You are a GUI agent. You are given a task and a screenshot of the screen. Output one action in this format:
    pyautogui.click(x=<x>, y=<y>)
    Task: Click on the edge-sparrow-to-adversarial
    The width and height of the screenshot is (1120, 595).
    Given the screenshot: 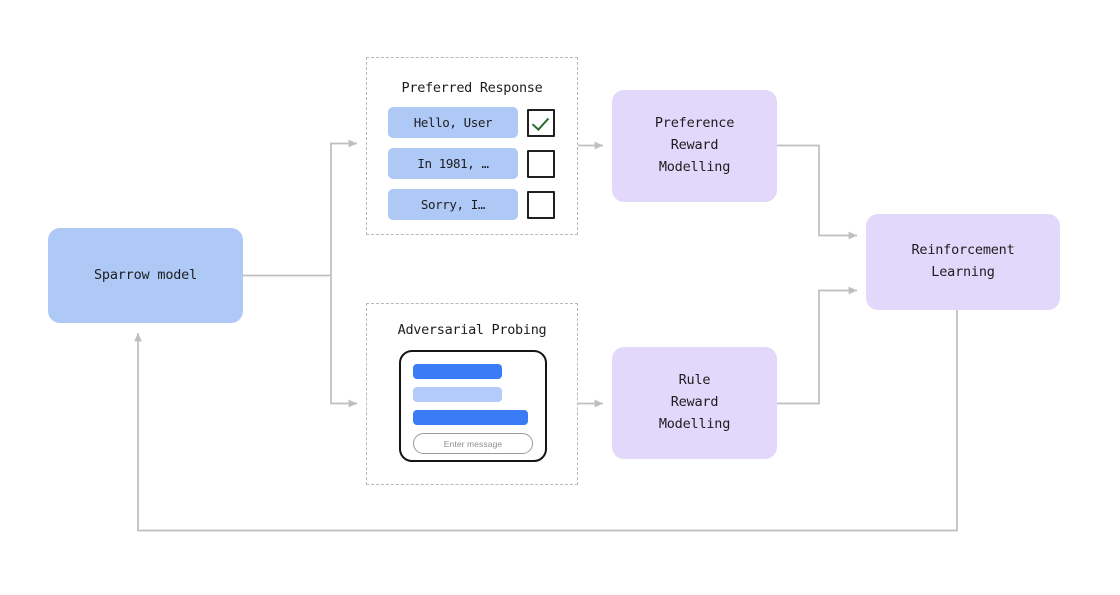 What is the action you would take?
    pyautogui.click(x=344, y=341)
    